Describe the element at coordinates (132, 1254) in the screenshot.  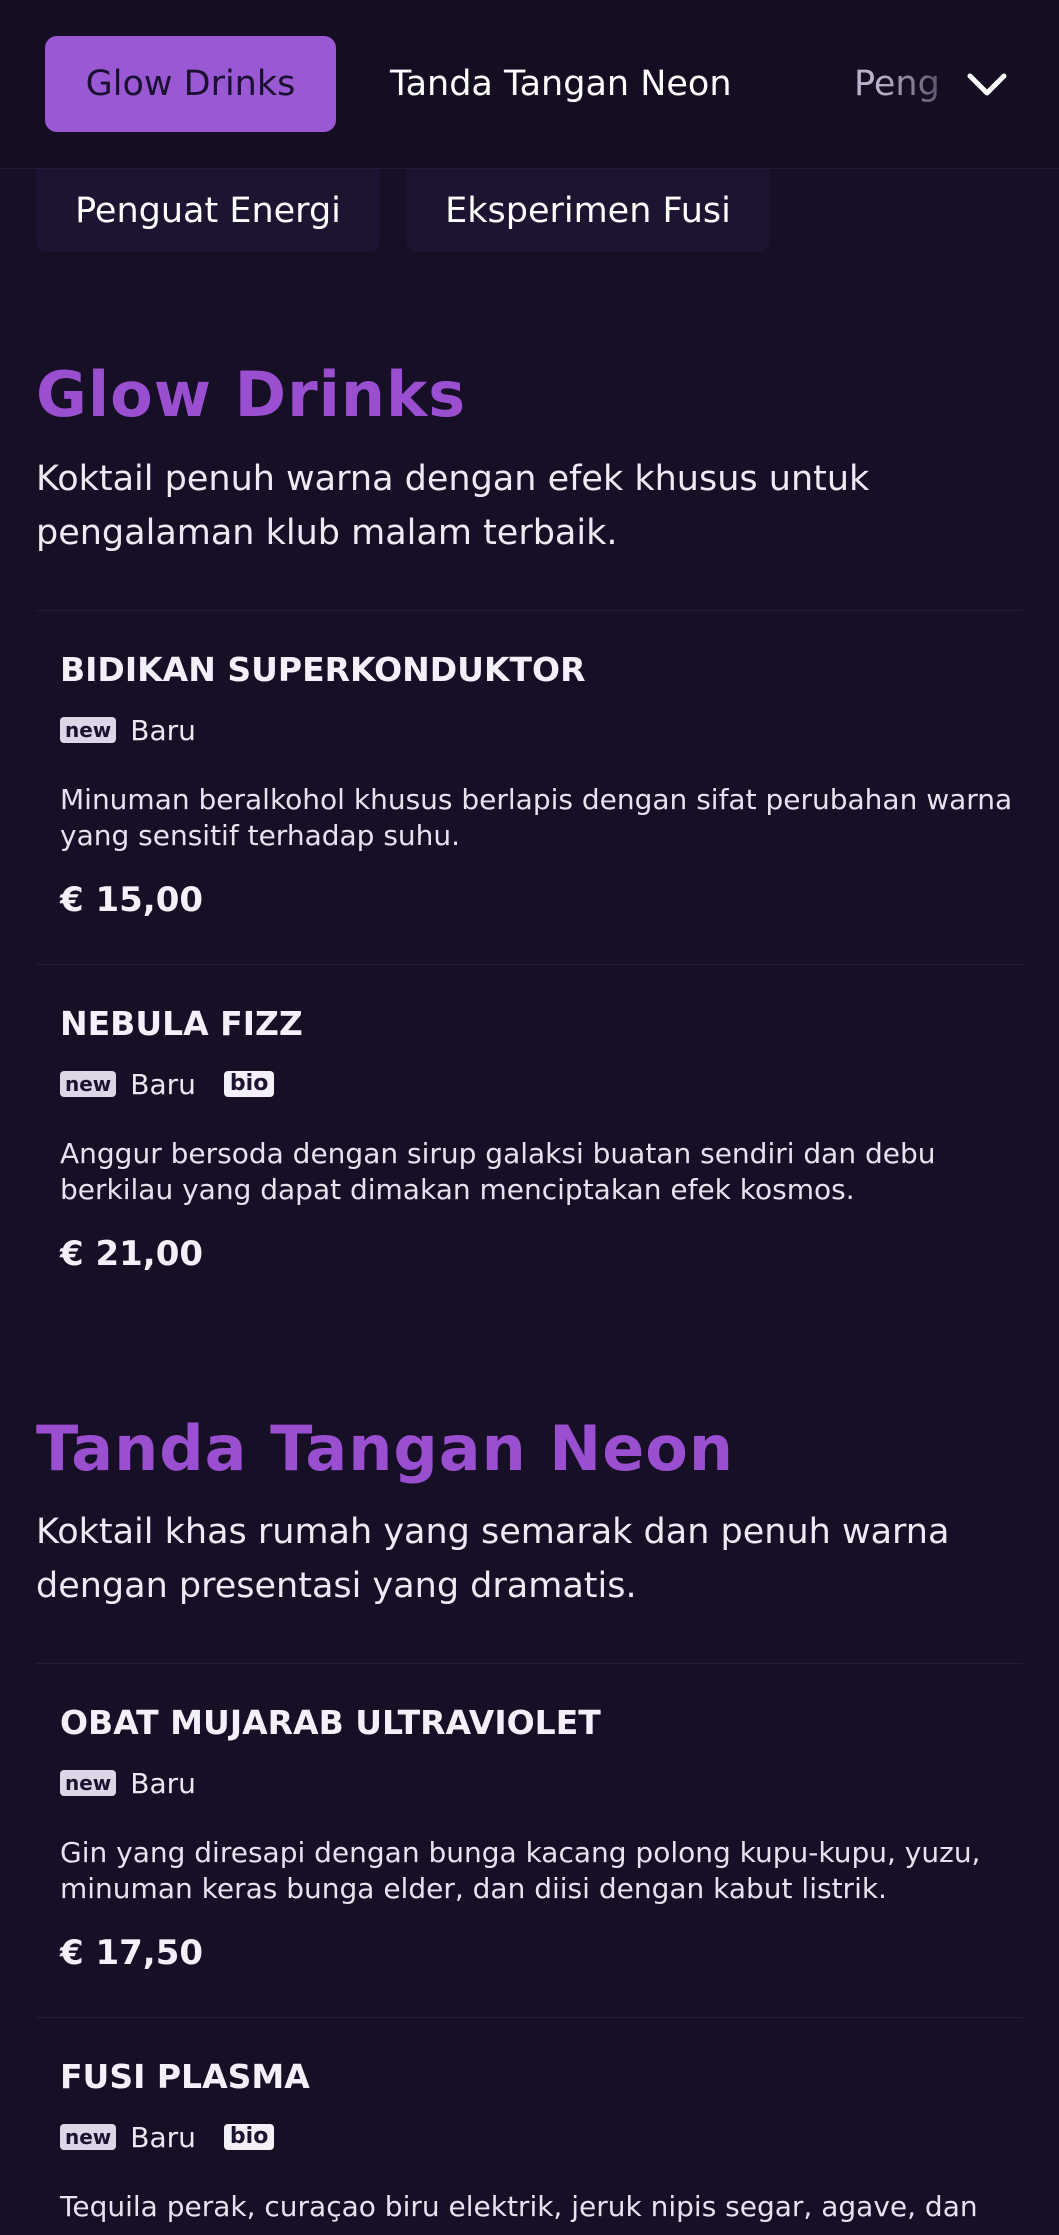
I see `item-price: € 21,00` at that location.